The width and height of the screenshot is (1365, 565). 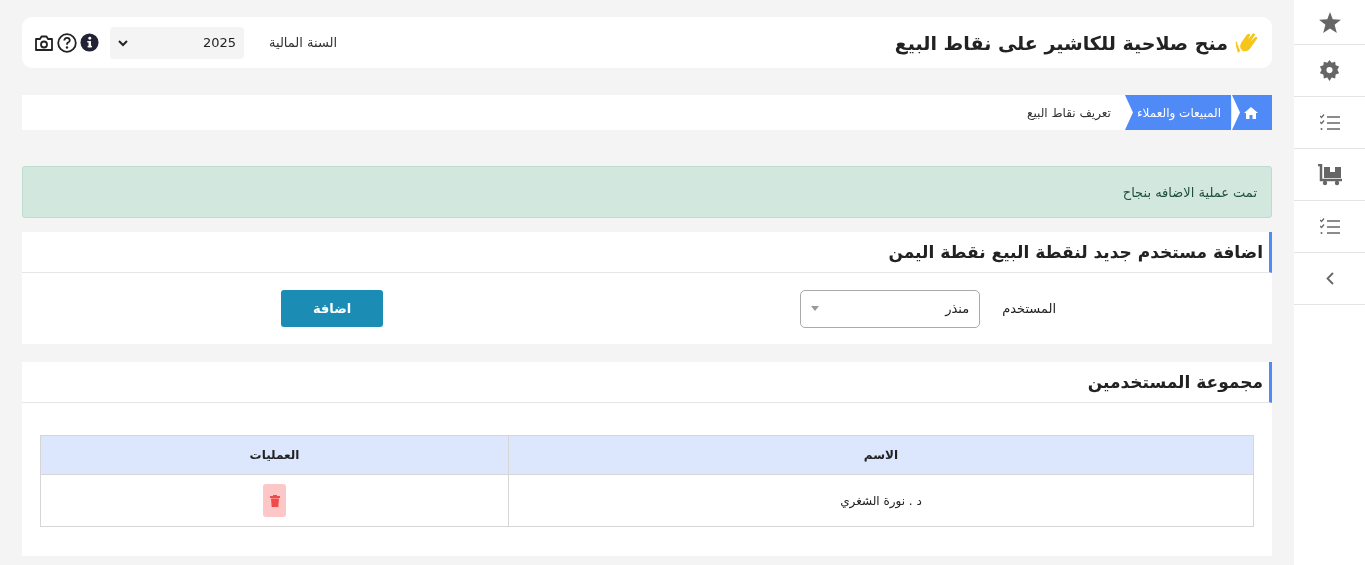 I want to click on fiscal-year-select: 2025, so click(x=177, y=42).